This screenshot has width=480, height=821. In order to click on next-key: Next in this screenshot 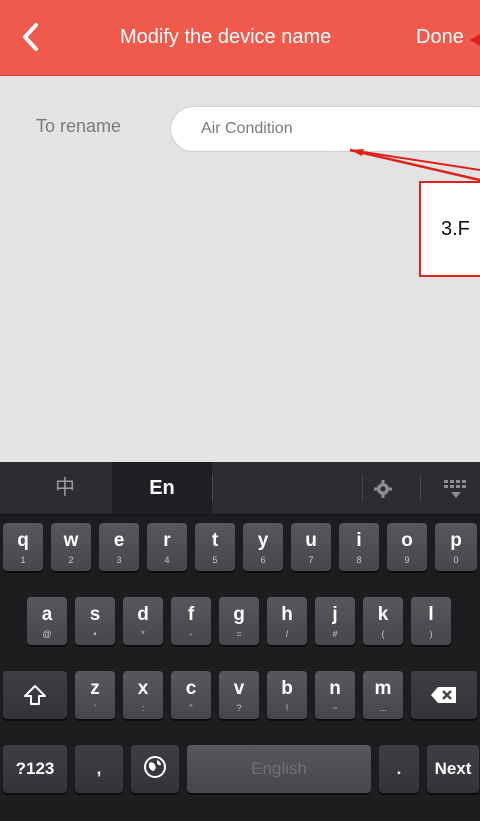, I will do `click(453, 769)`.